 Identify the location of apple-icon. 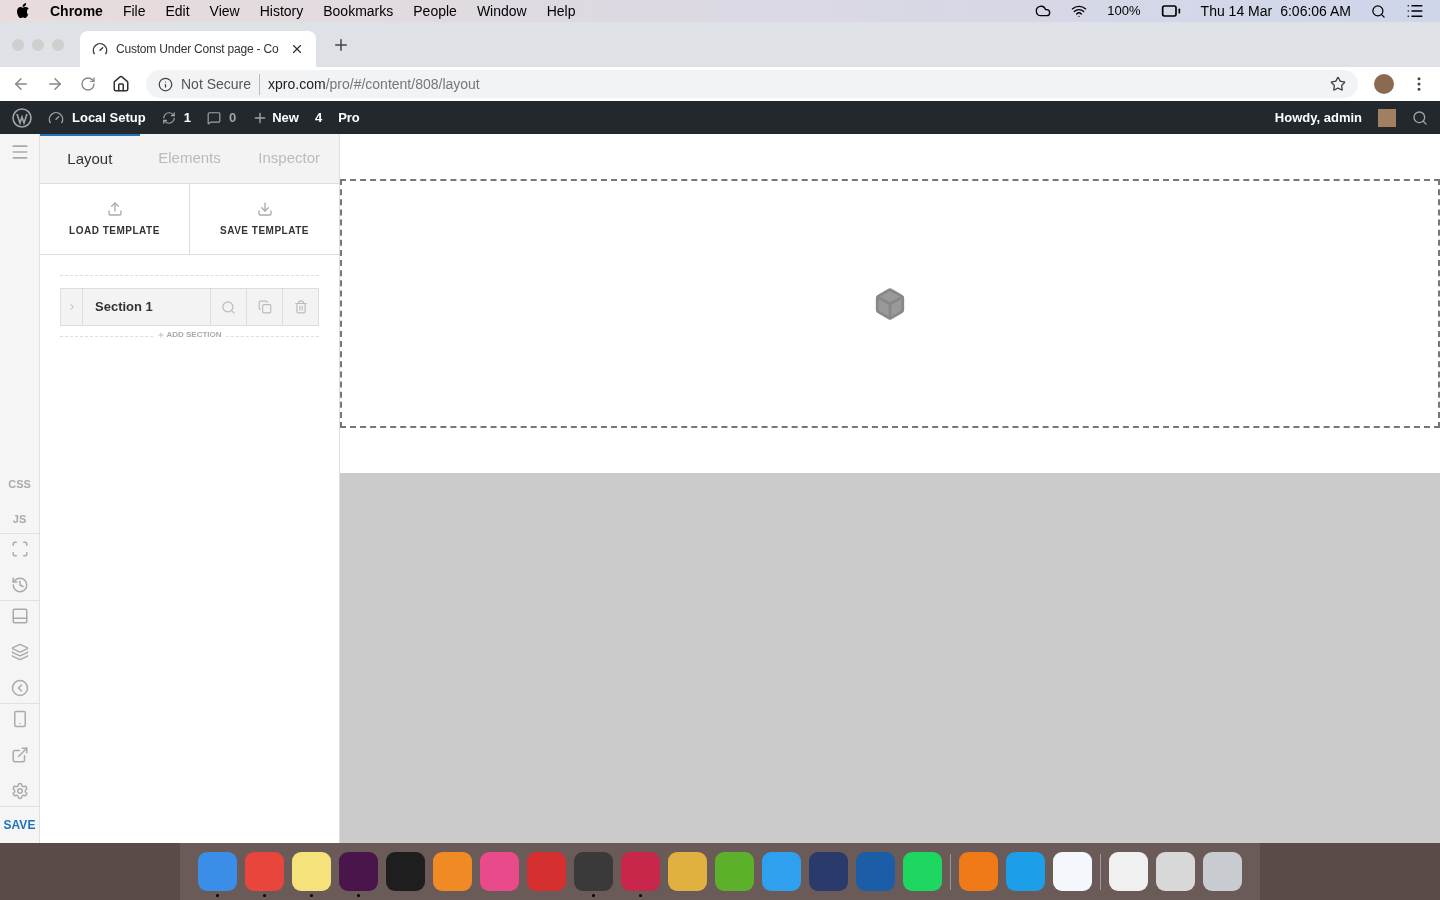
(23, 11).